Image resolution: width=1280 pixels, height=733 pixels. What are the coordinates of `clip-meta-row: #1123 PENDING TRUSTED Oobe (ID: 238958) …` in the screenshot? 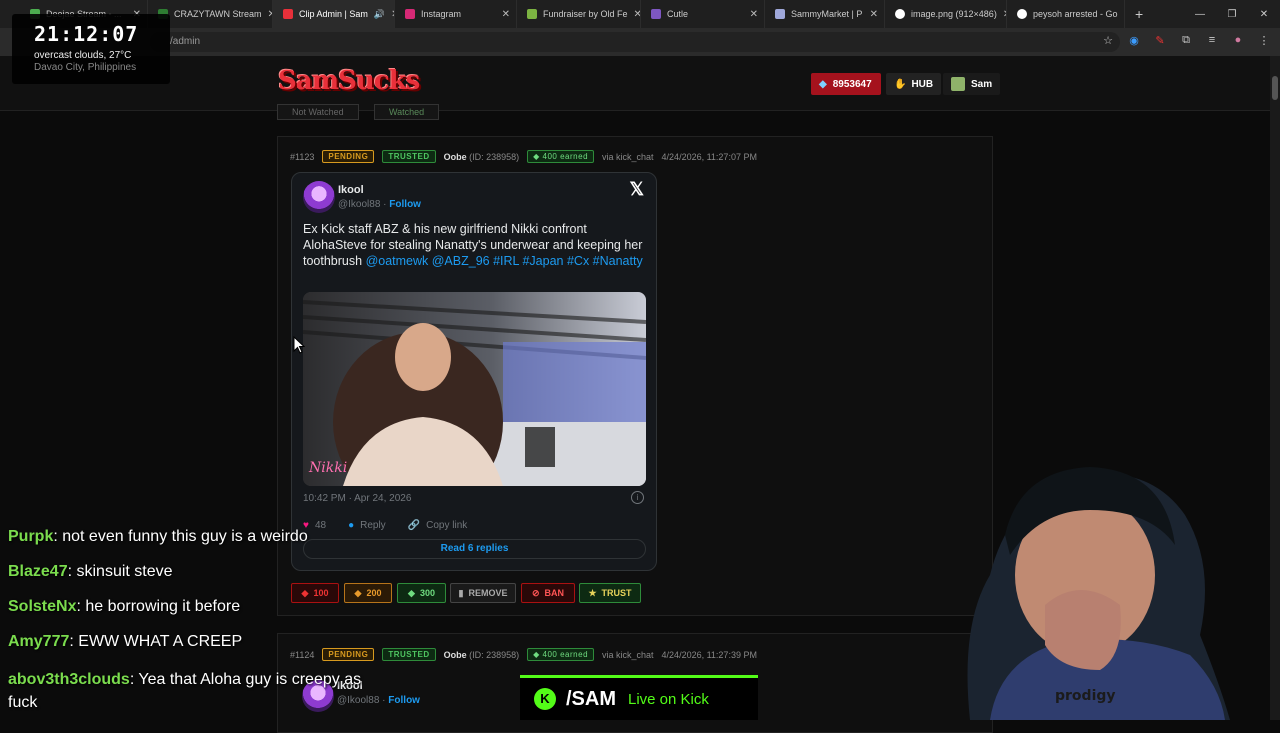 It's located at (523, 156).